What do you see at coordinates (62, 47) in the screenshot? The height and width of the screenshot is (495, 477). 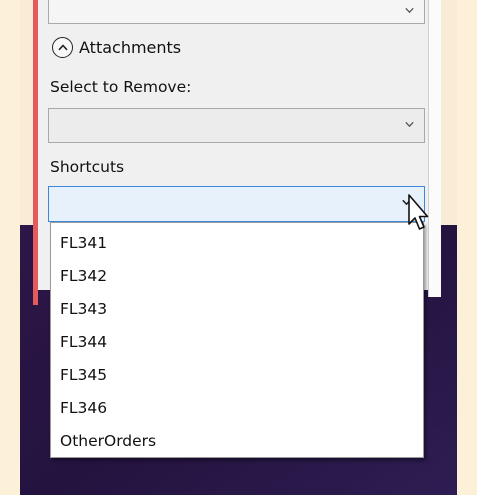 I see `chevron-up-icon` at bounding box center [62, 47].